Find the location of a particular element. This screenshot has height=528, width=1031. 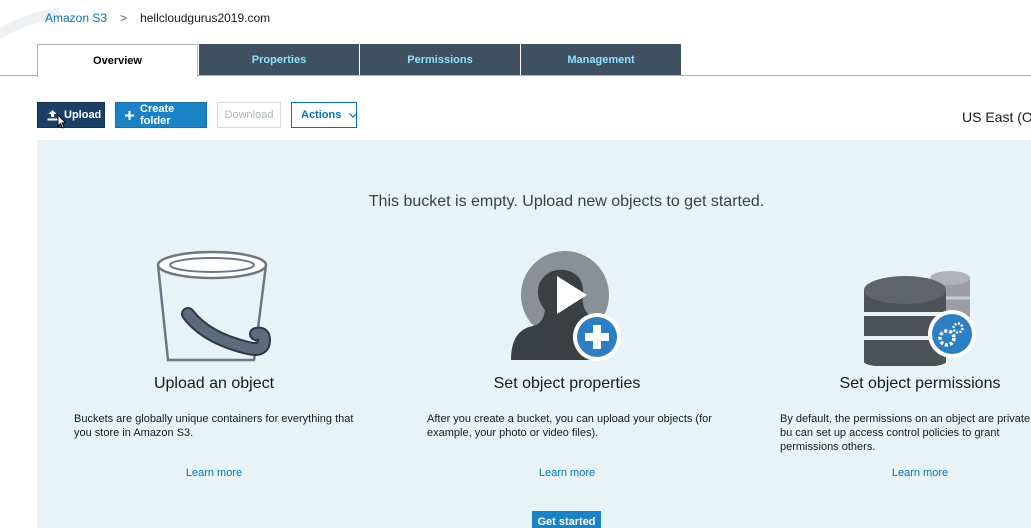

chevron-down-icon is located at coordinates (353, 115).